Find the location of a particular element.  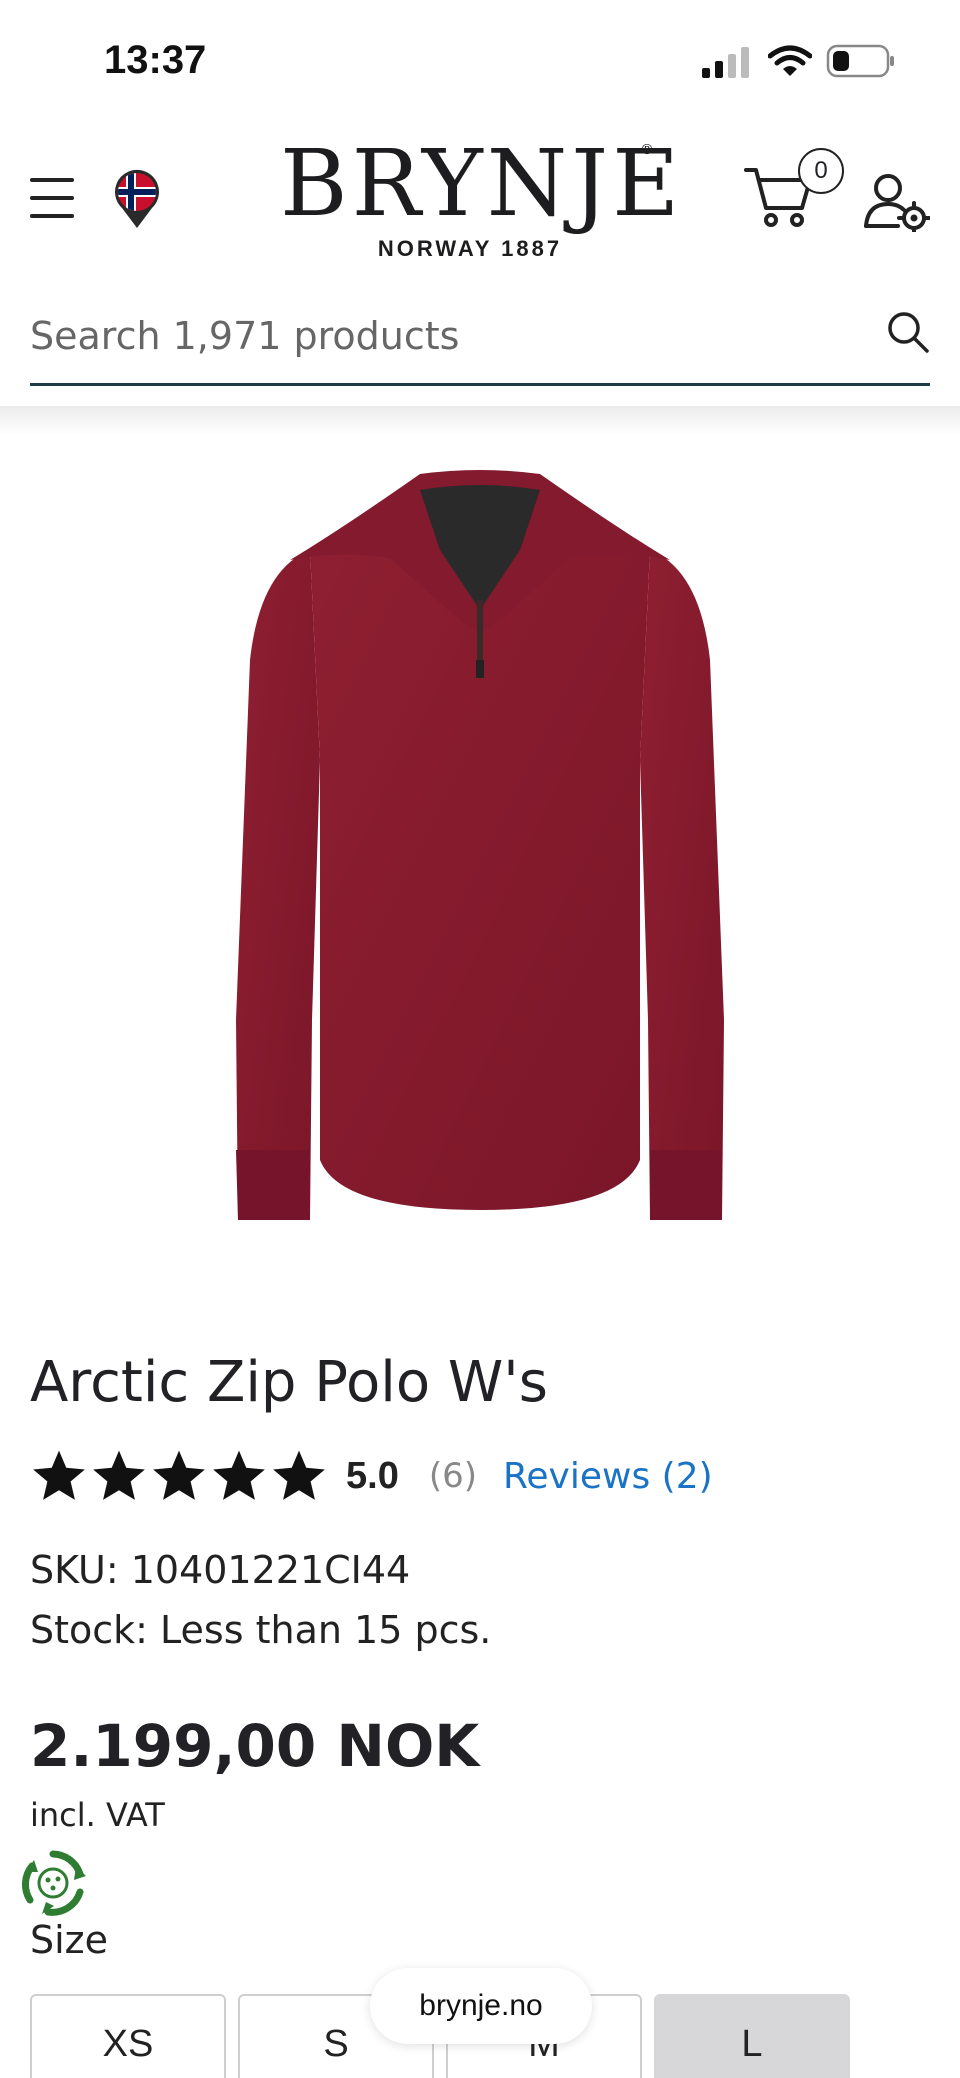

rating-row: 5.0 (6) Reviews (2) is located at coordinates (371, 1476).